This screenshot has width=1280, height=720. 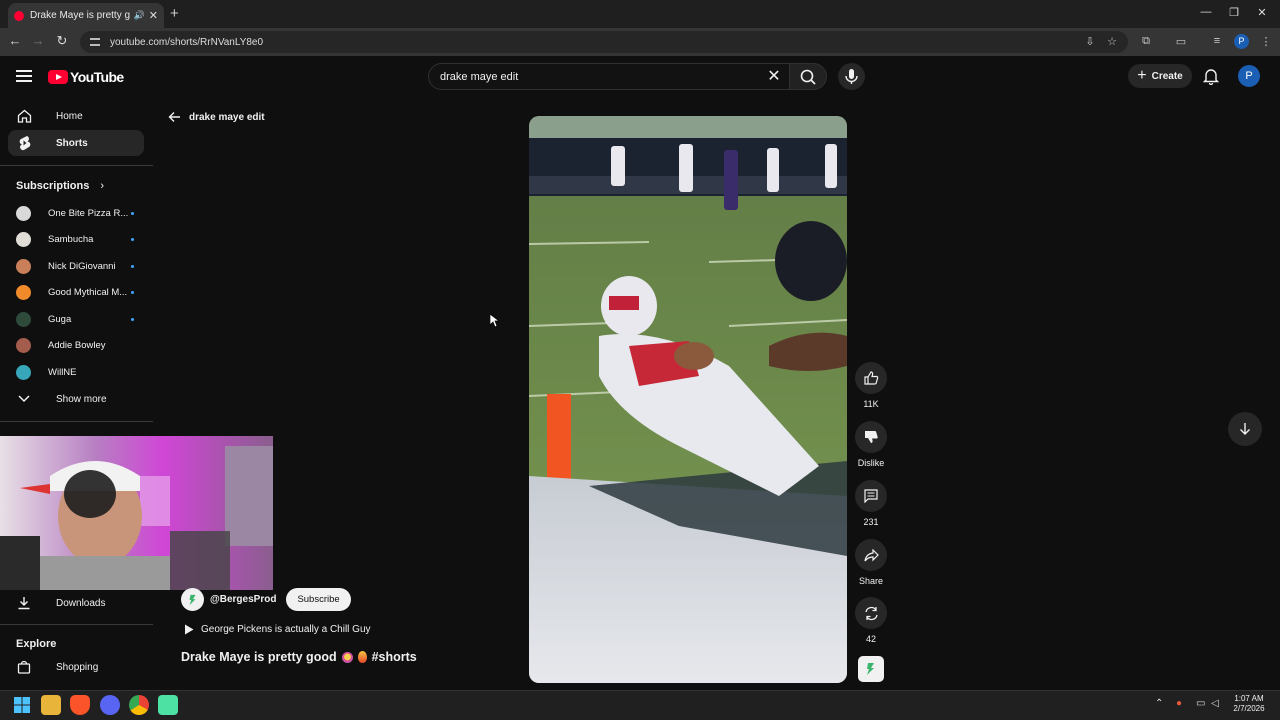 I want to click on playlist-label: George Pickens is actually a Chill Guy, so click(x=286, y=629).